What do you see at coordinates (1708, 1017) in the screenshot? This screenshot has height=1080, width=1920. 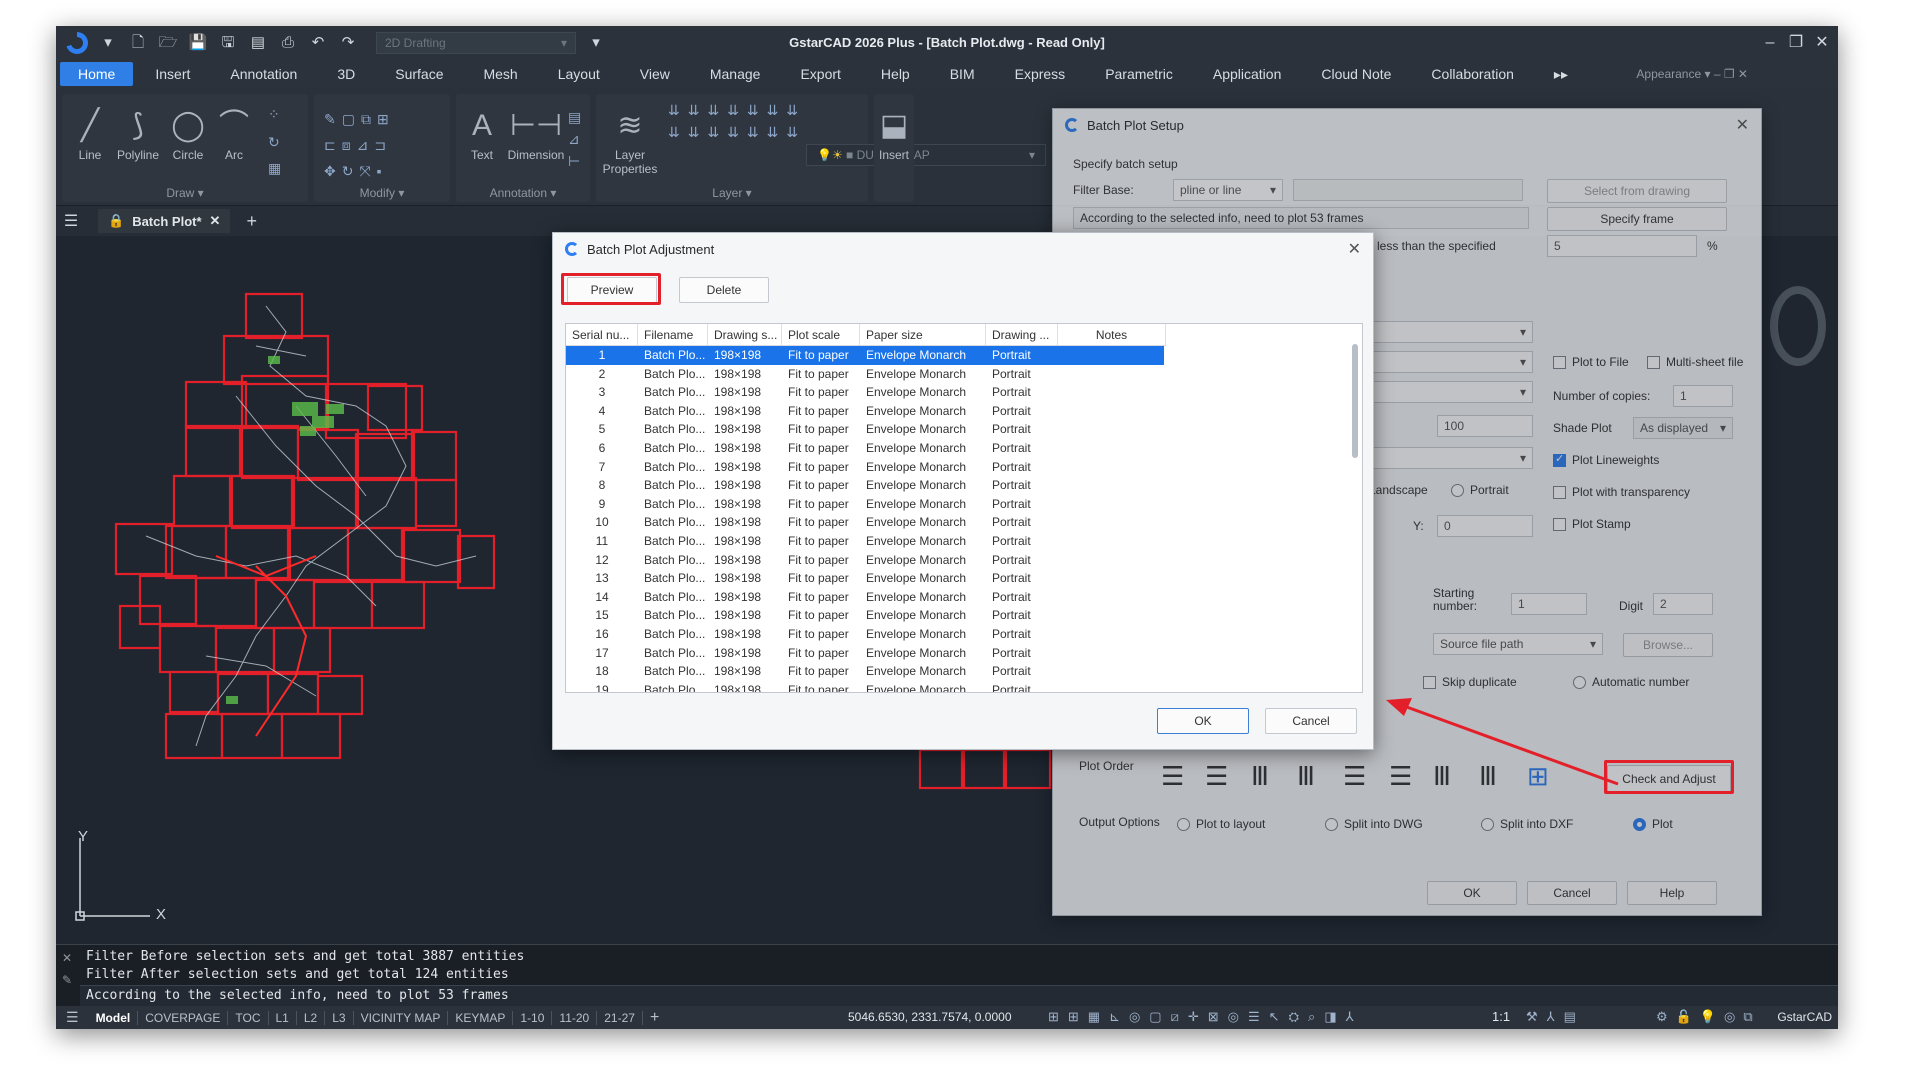 I see `settings-icon: ⚙🔓💡◎⧉` at bounding box center [1708, 1017].